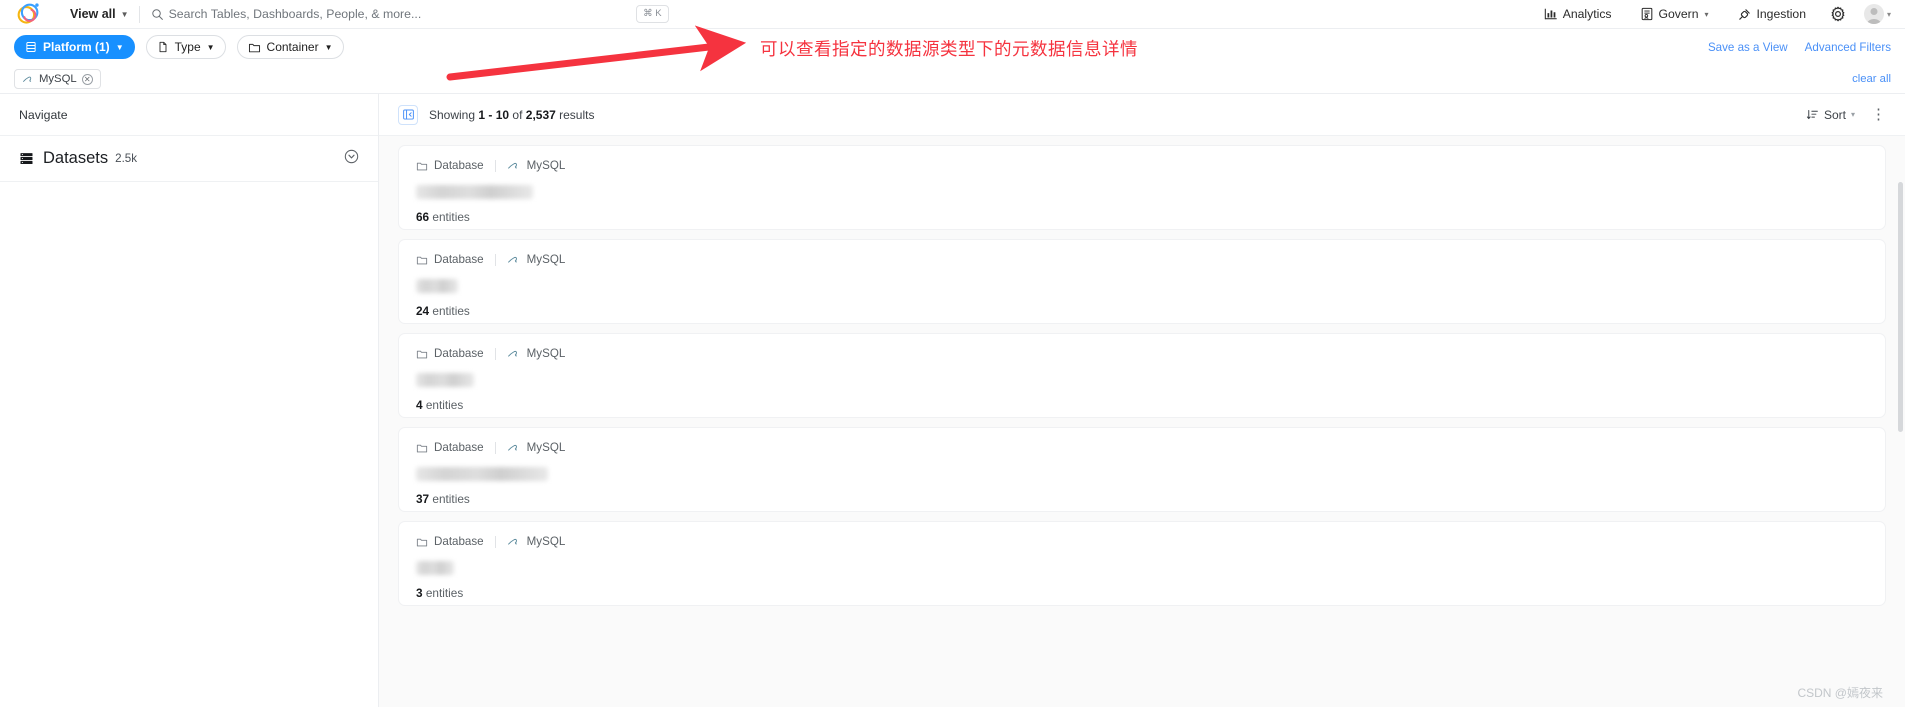  What do you see at coordinates (1744, 14) in the screenshot?
I see `plug-icon` at bounding box center [1744, 14].